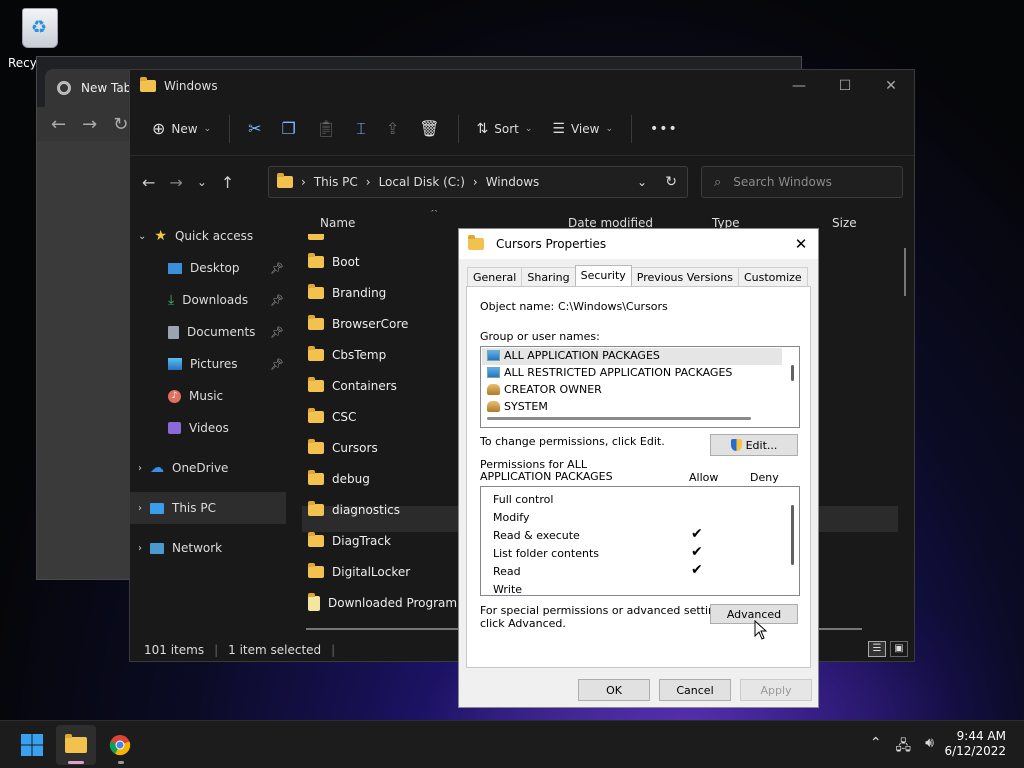 The height and width of the screenshot is (768, 1024). Describe the element at coordinates (227, 182) in the screenshot. I see `up-arrow-icon: ↑` at that location.